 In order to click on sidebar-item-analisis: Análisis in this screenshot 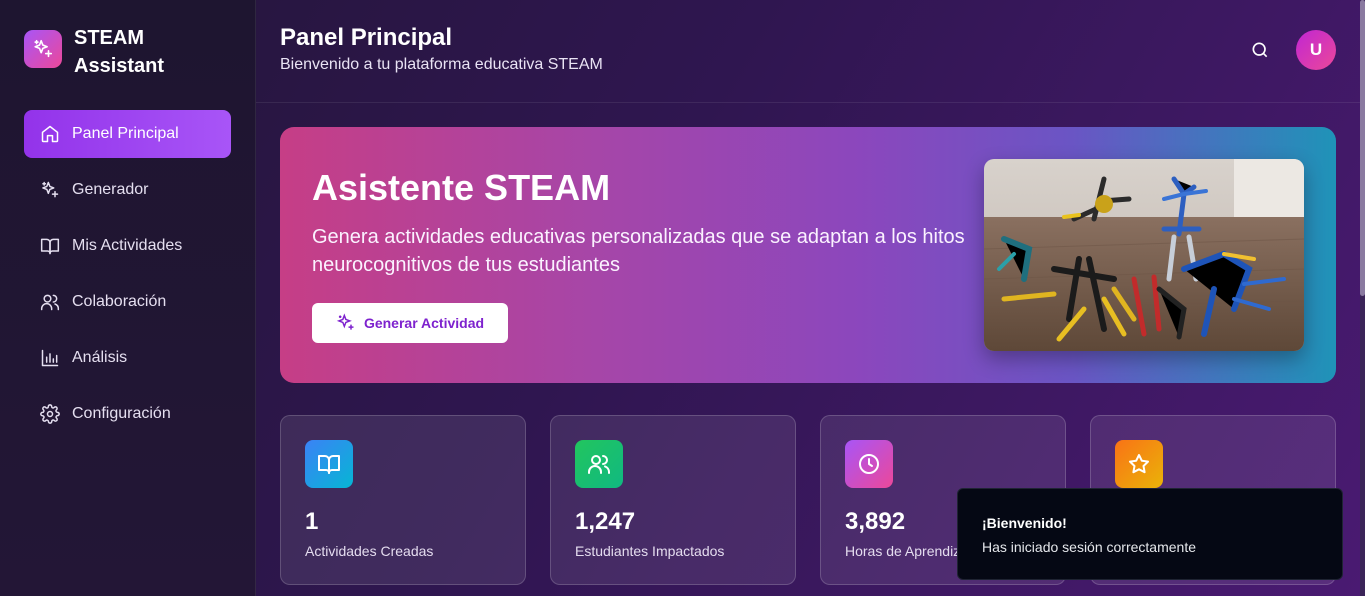, I will do `click(127, 358)`.